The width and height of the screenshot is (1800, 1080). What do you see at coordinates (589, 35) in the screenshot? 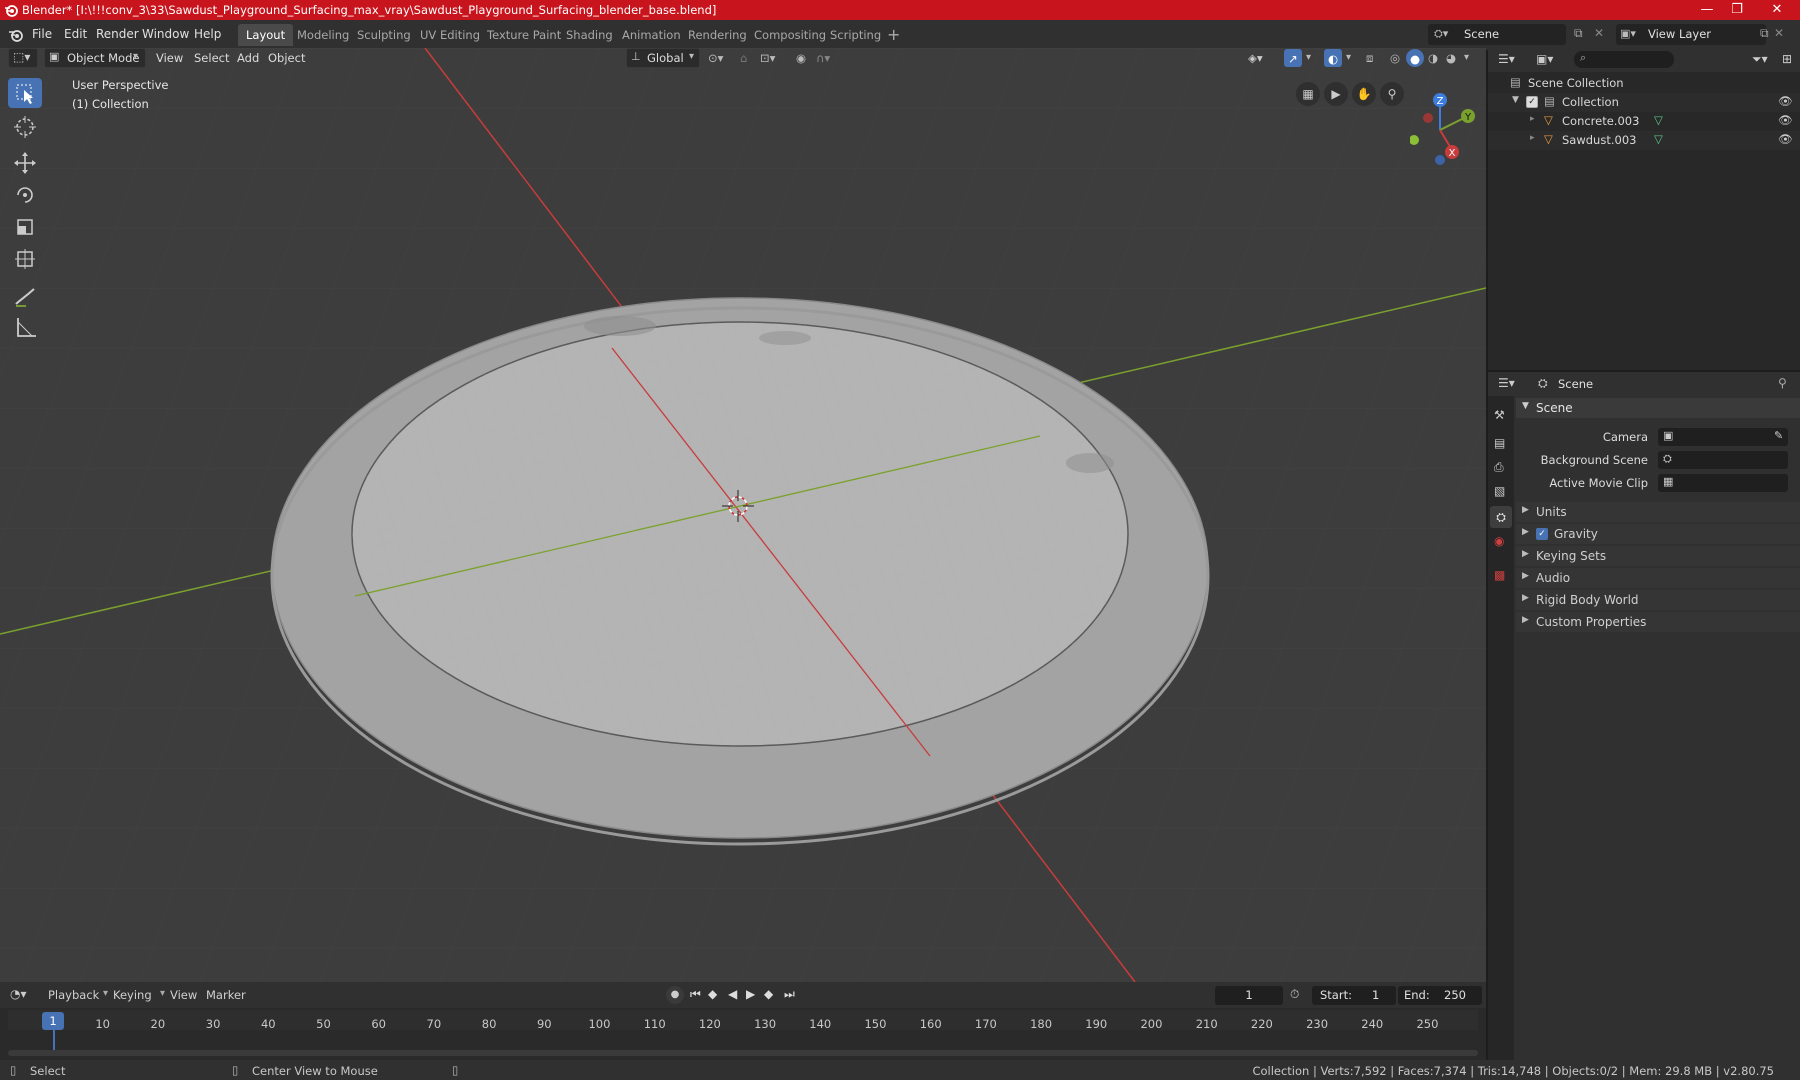
I see `tab-shading: Shading` at bounding box center [589, 35].